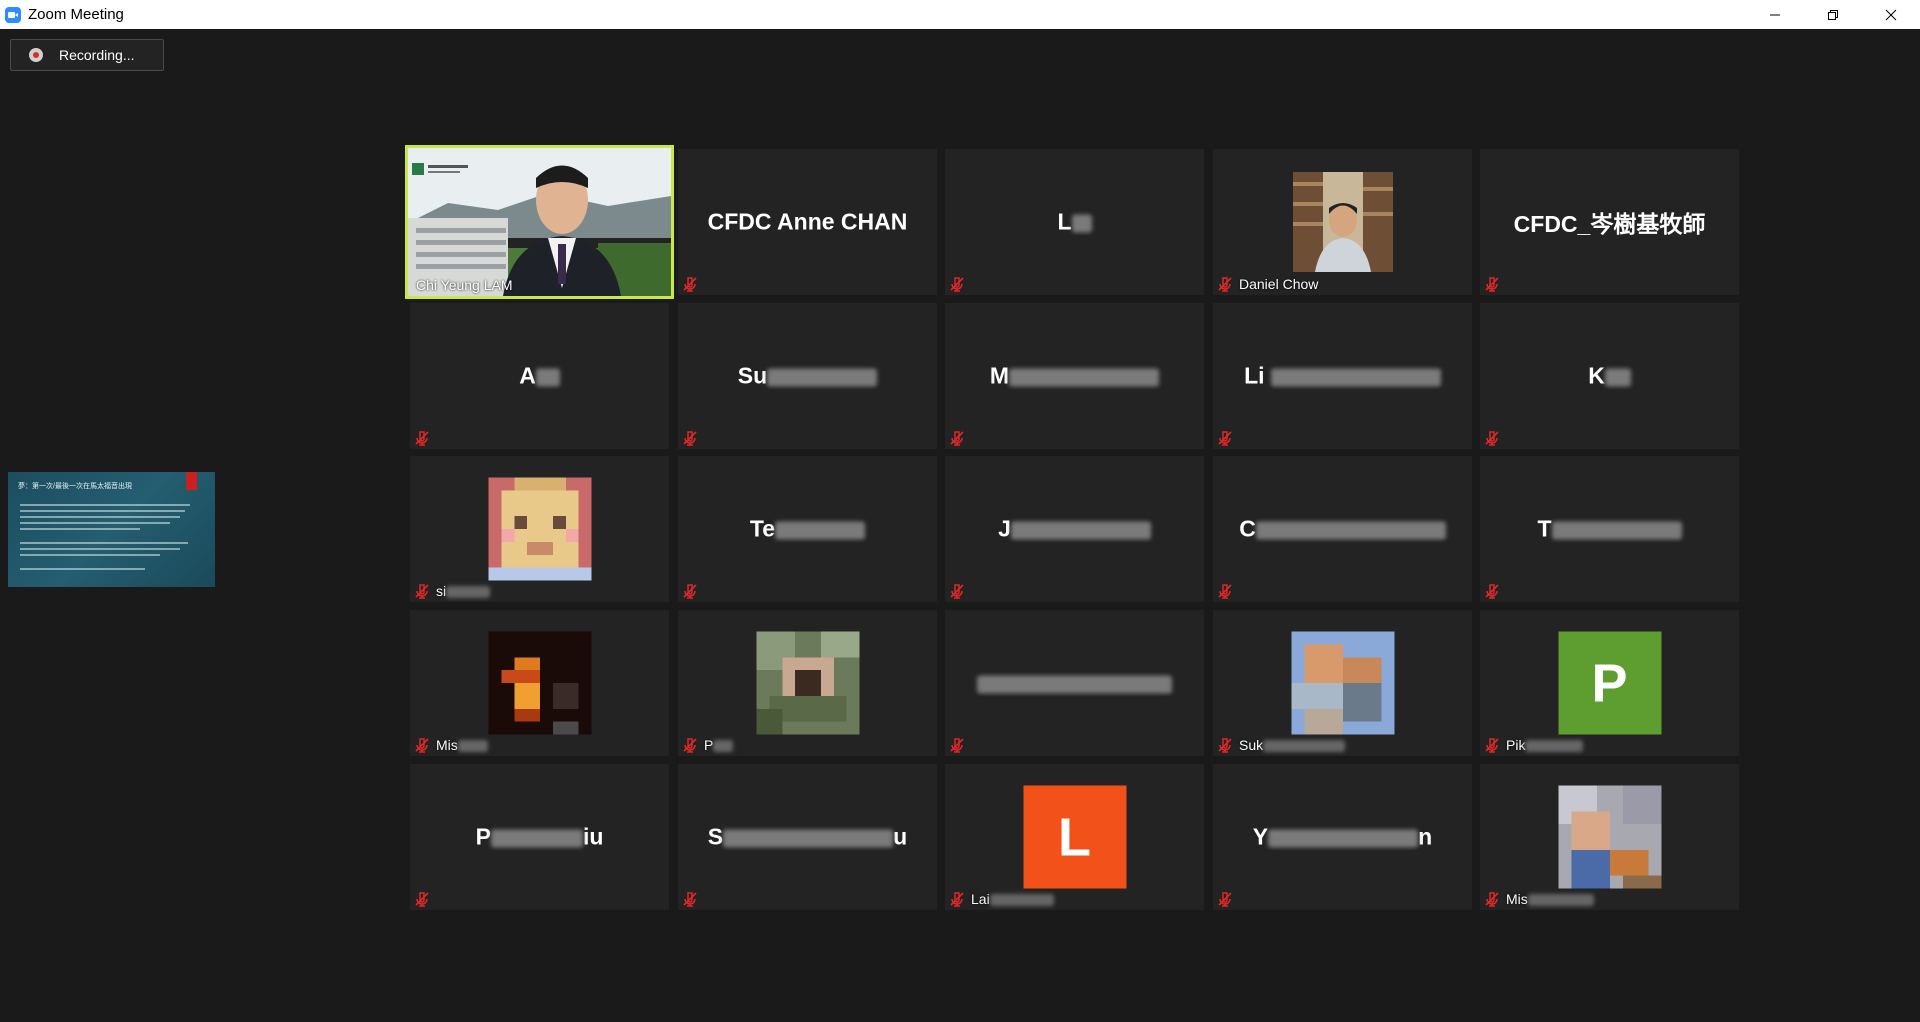 Image resolution: width=1920 pixels, height=1022 pixels. I want to click on record-icon, so click(36, 55).